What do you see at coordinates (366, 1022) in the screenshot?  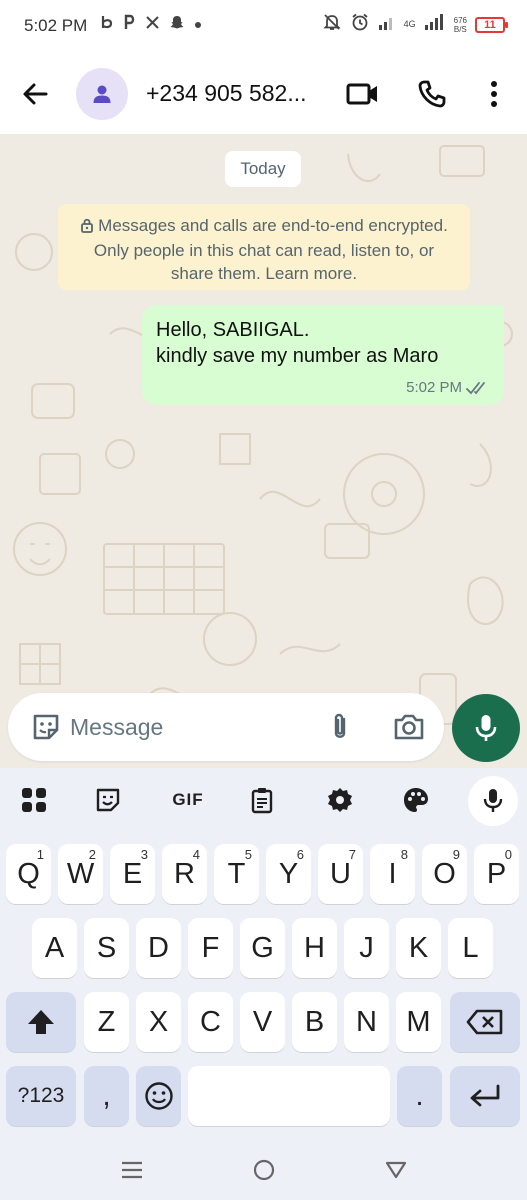 I see `key-n: N` at bounding box center [366, 1022].